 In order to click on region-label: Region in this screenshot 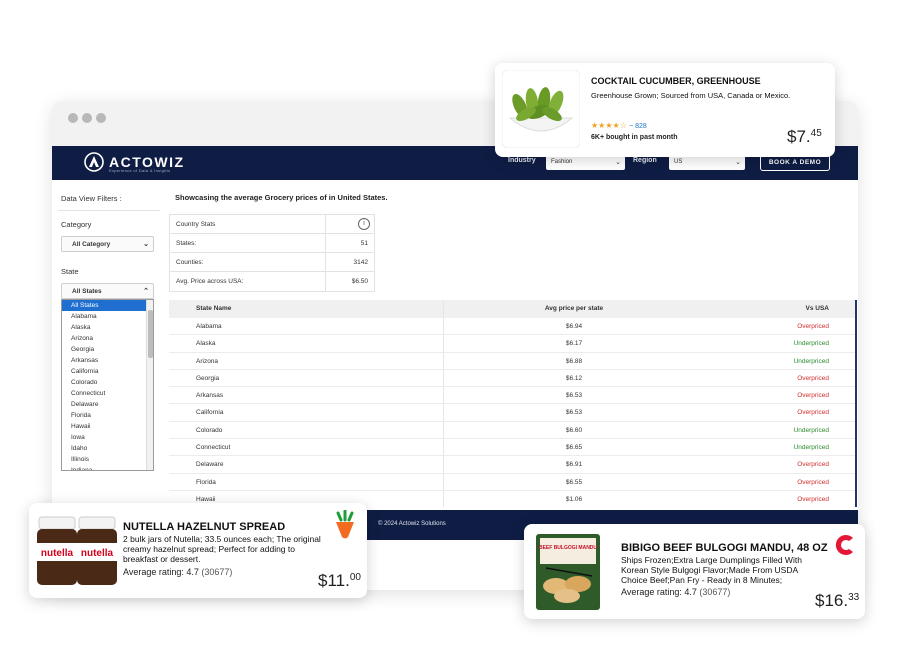, I will do `click(645, 160)`.